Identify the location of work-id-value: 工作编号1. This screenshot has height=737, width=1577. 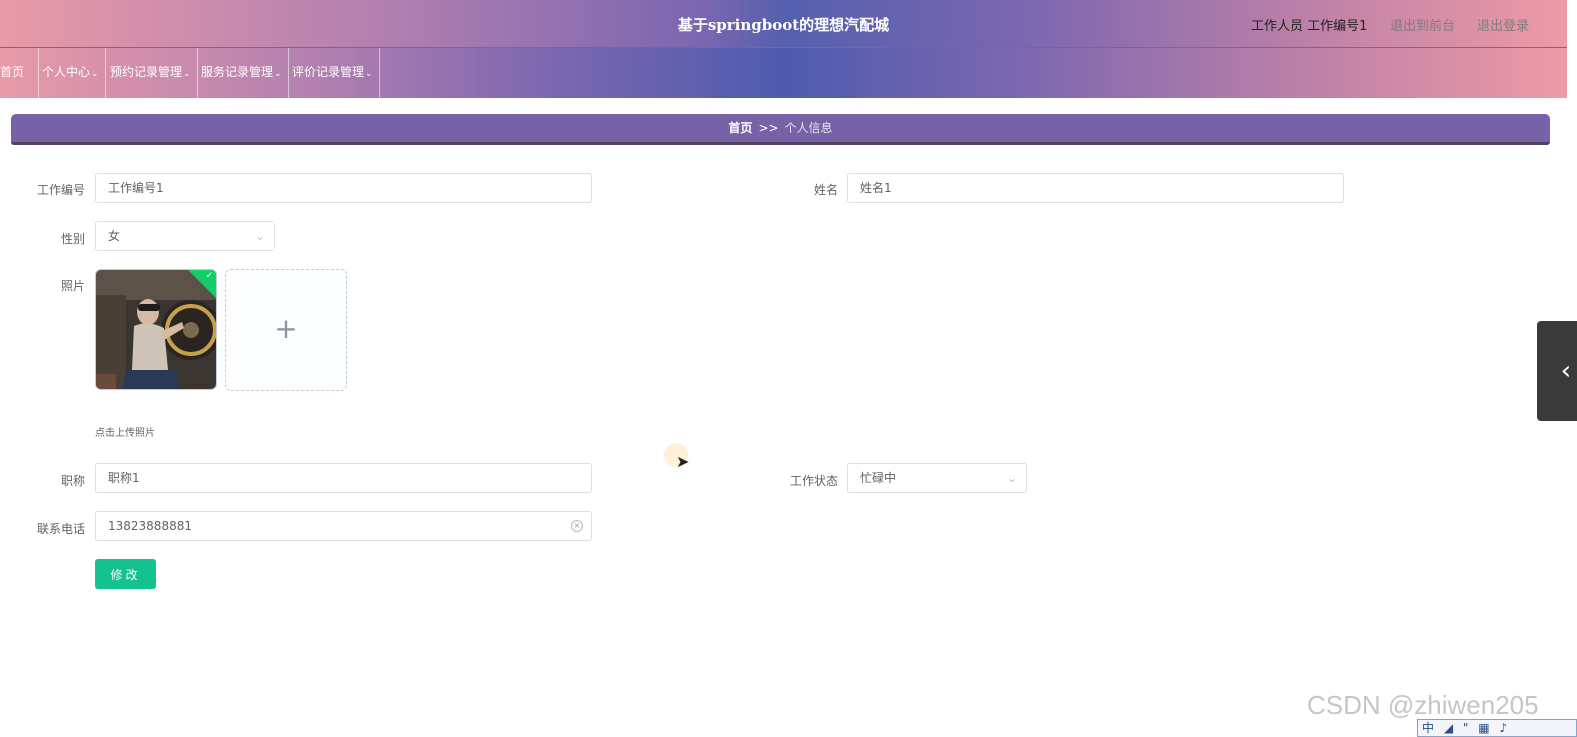
(136, 188).